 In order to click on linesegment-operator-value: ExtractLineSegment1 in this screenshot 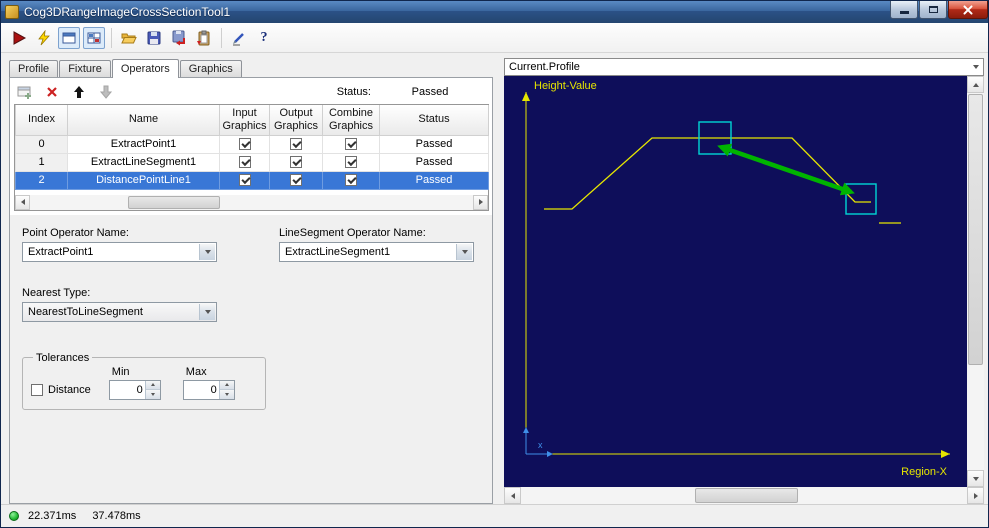, I will do `click(338, 251)`.